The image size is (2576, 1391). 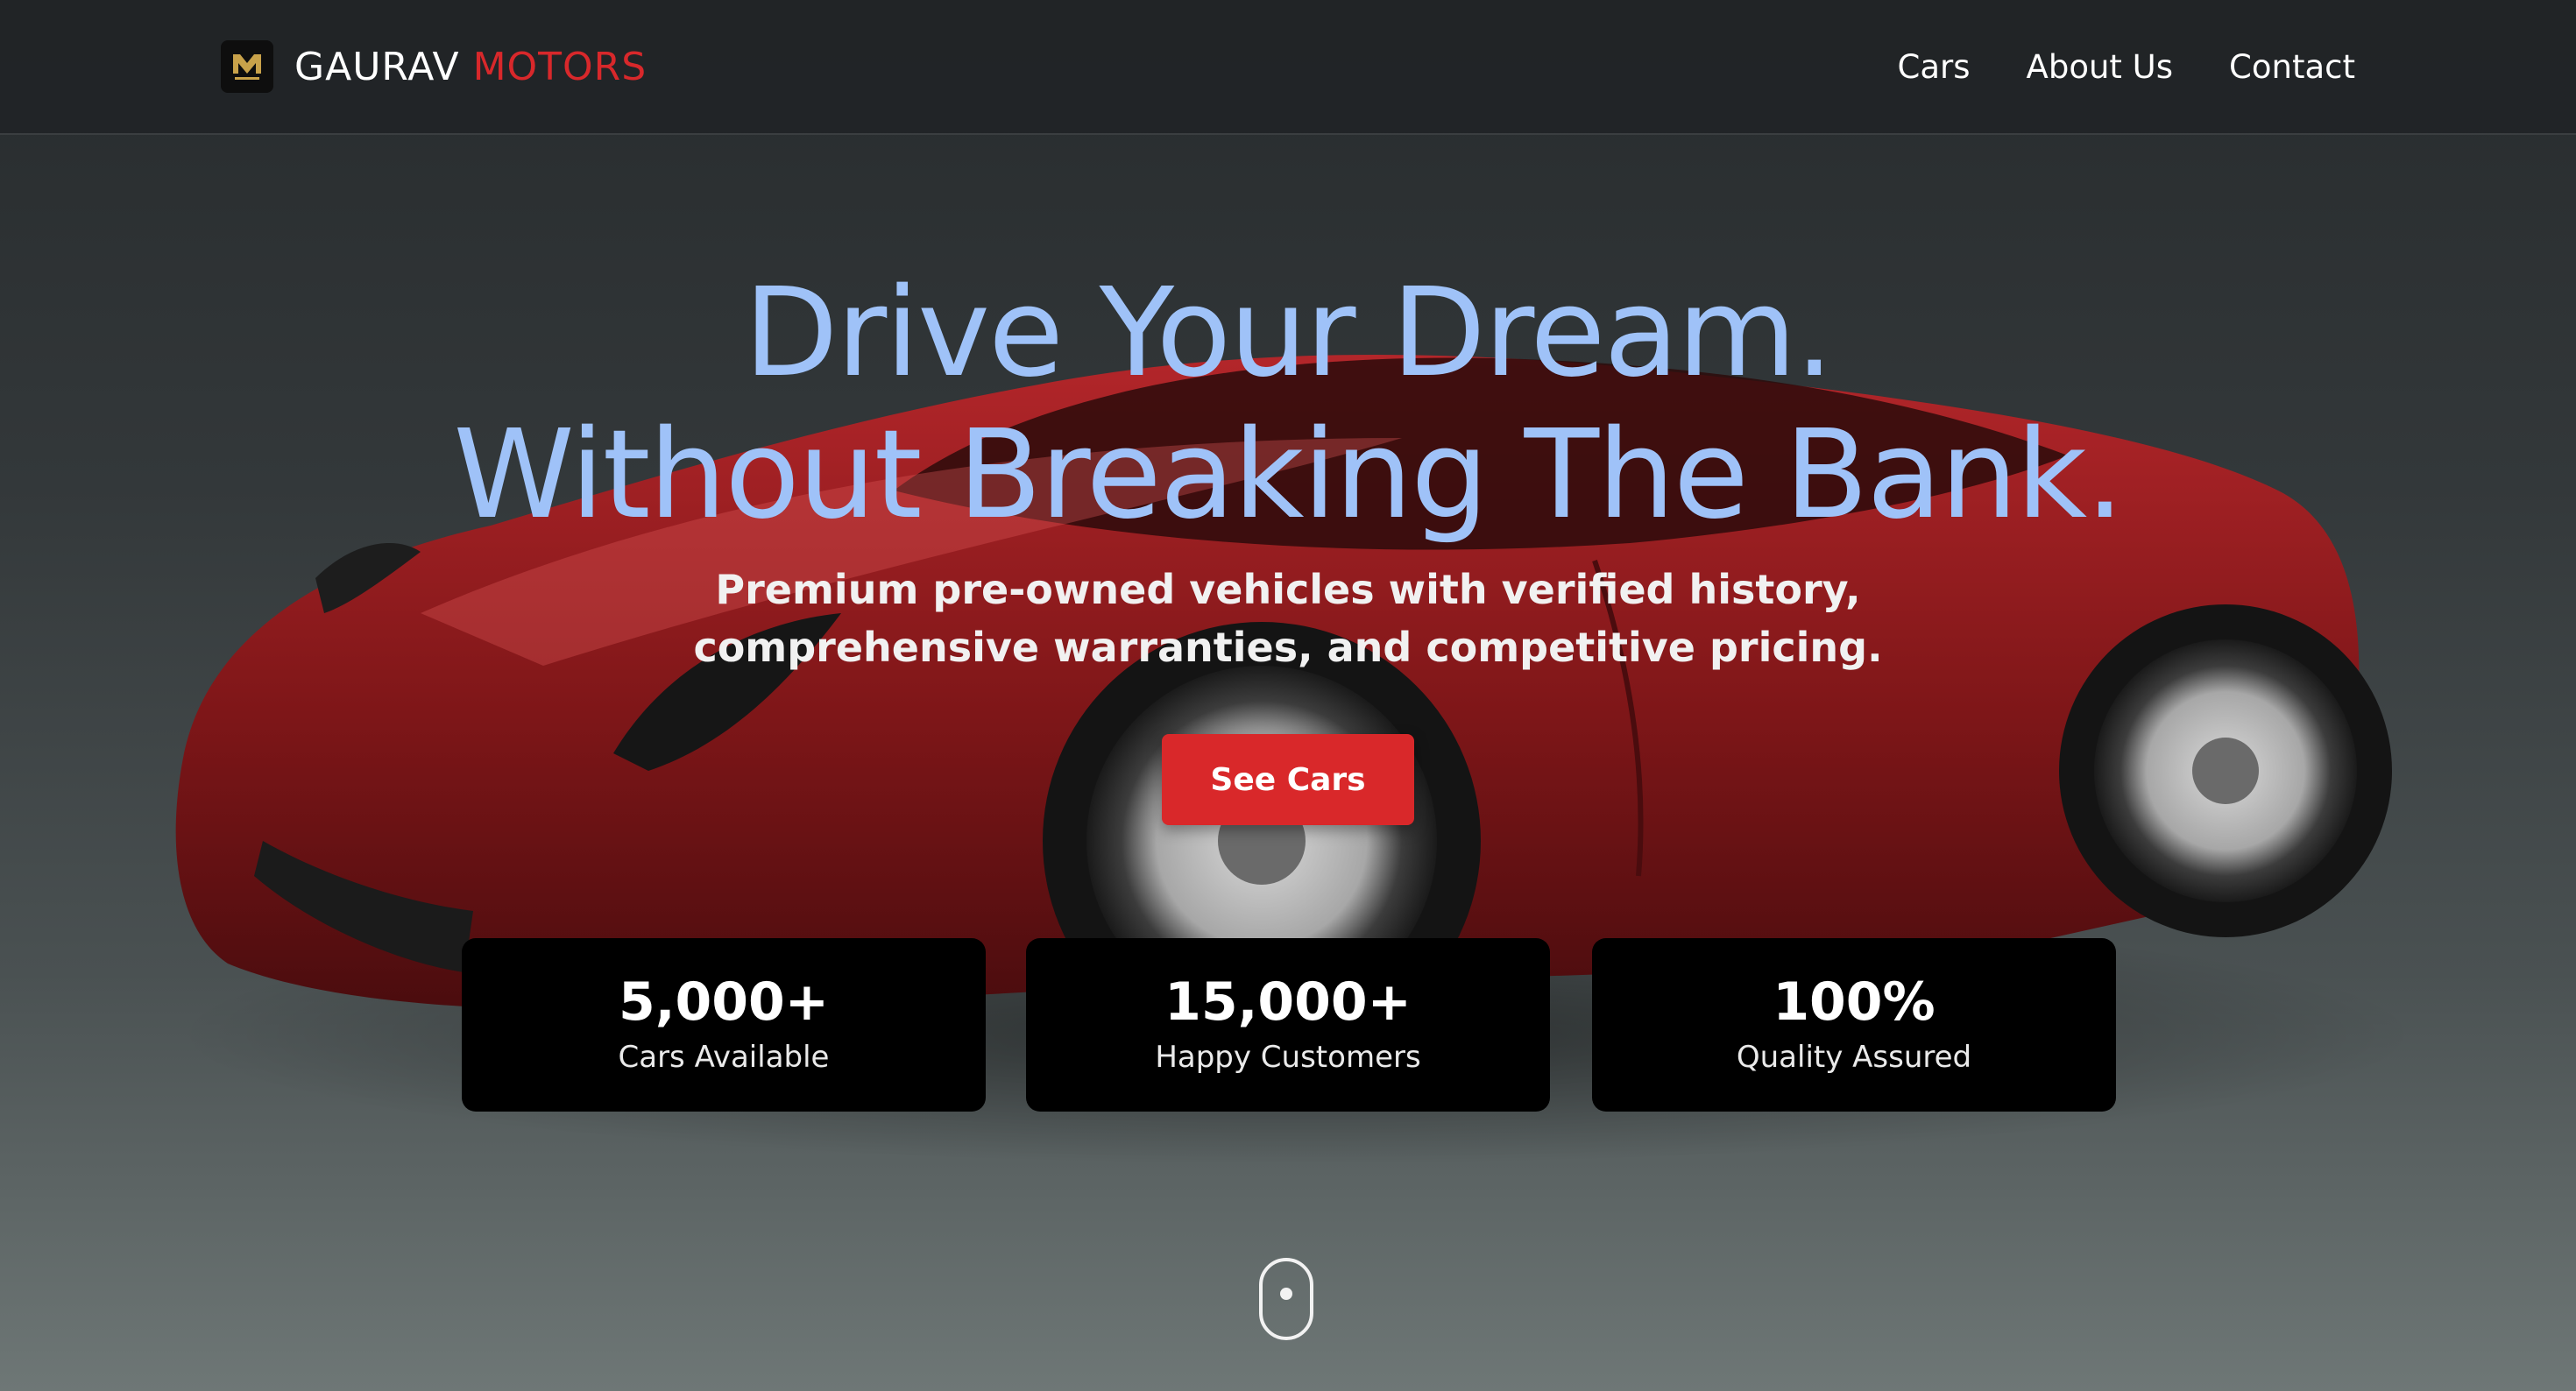 I want to click on brand-logo-icon, so click(x=247, y=66).